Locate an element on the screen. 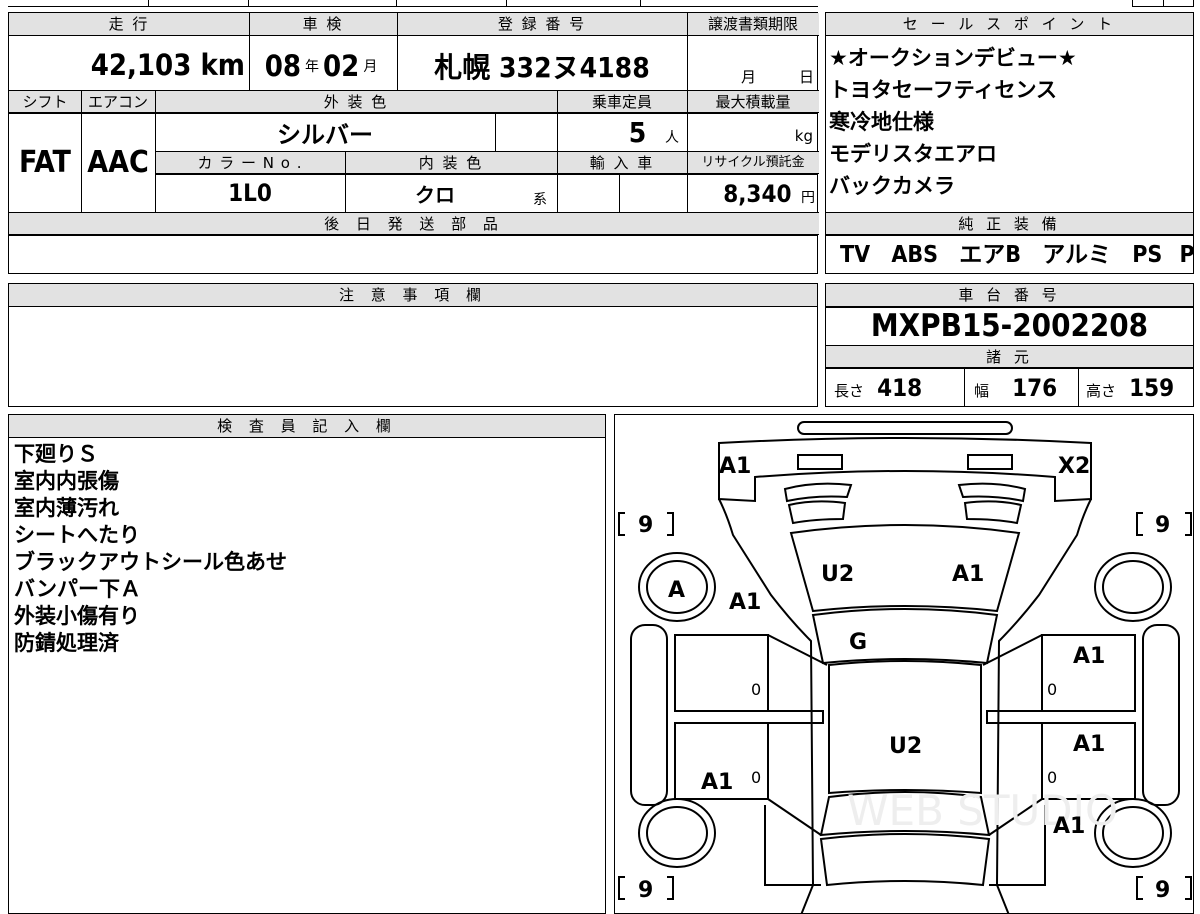  chassis-number: MXPB15-2002208 is located at coordinates (1009, 326).